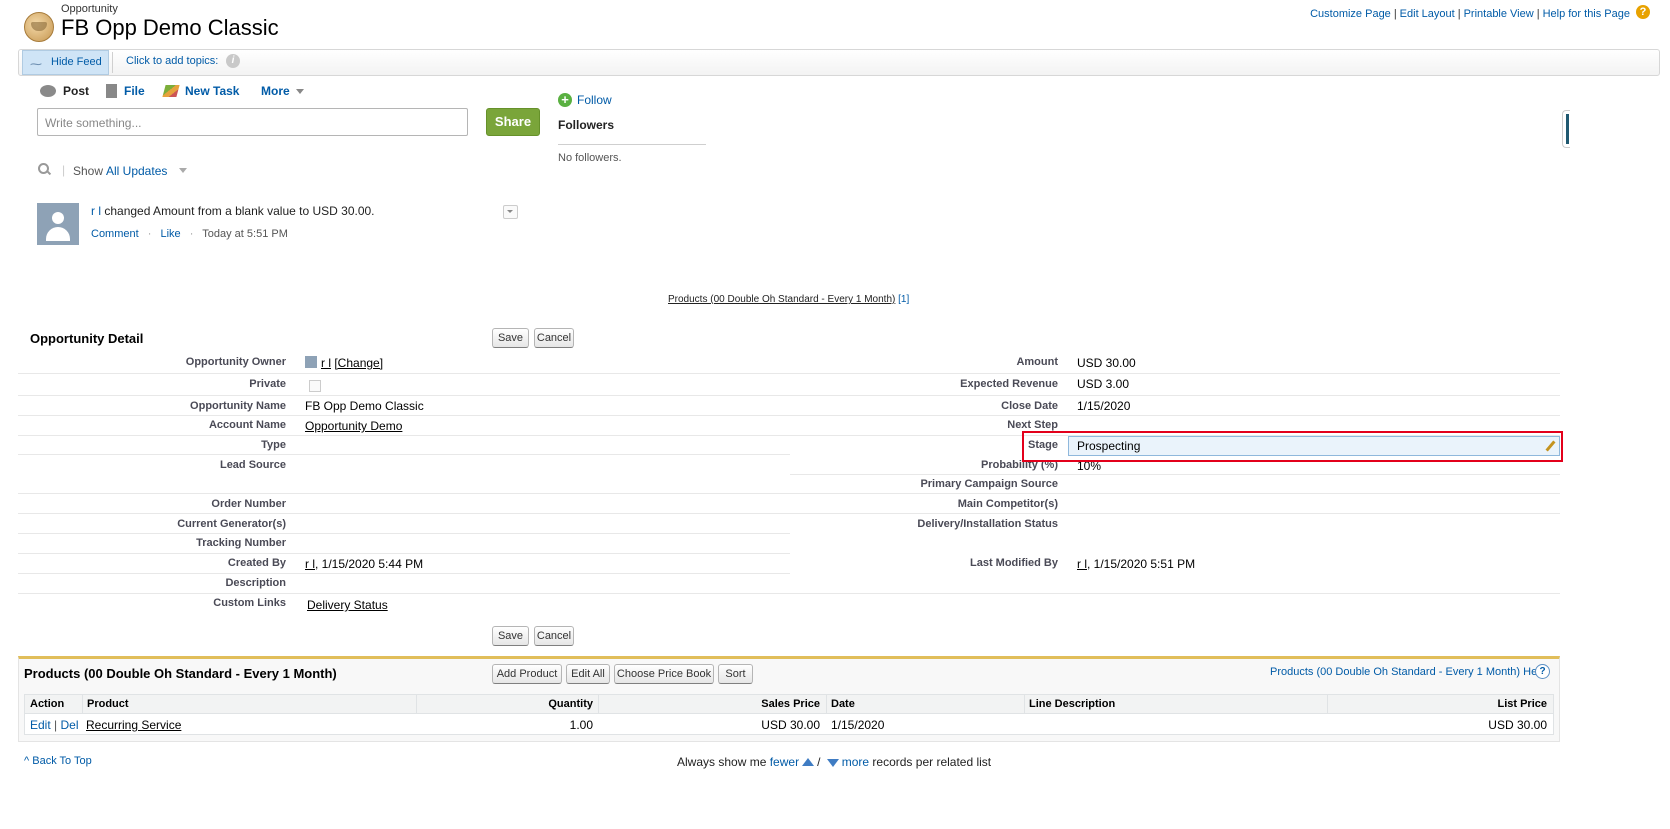 The height and width of the screenshot is (829, 1670). I want to click on share-button: Share, so click(513, 122).